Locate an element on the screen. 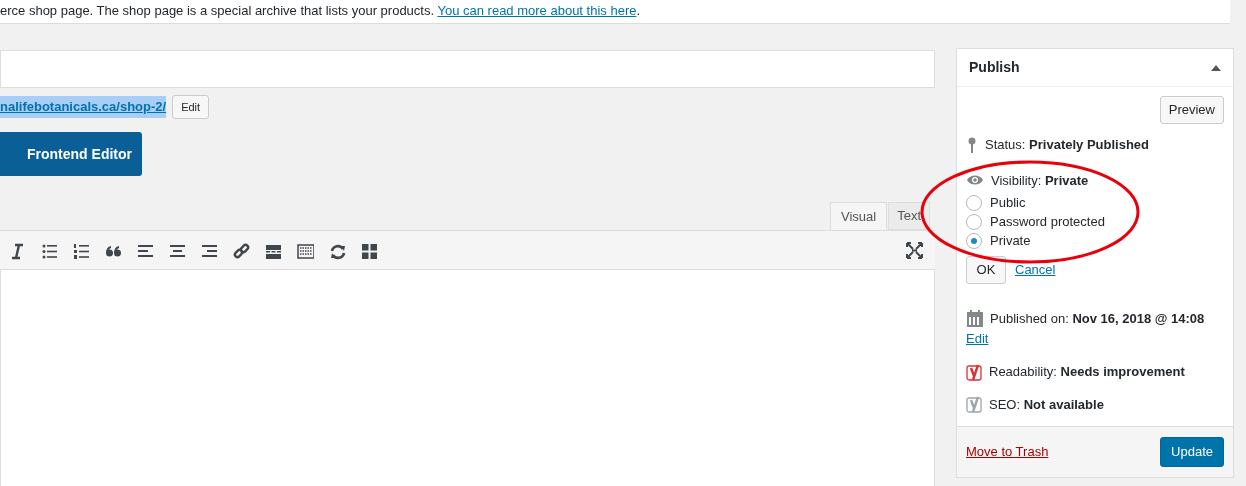 This screenshot has width=1246, height=486. numbered-list-icon is located at coordinates (81, 251).